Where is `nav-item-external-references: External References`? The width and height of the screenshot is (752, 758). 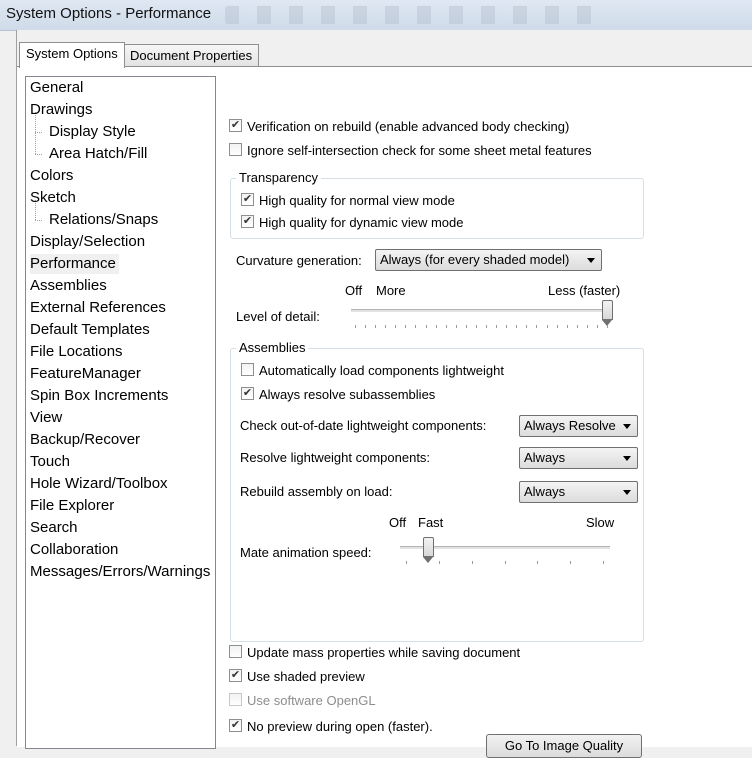
nav-item-external-references: External References is located at coordinates (98, 308).